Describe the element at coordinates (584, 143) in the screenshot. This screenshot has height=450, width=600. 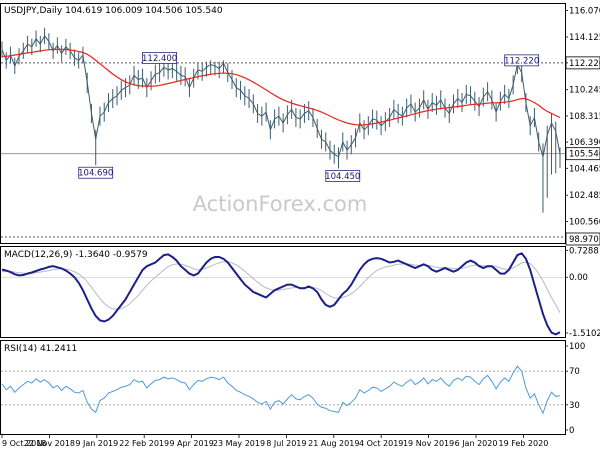
I see `price-axis-tick-label: 106.390` at that location.